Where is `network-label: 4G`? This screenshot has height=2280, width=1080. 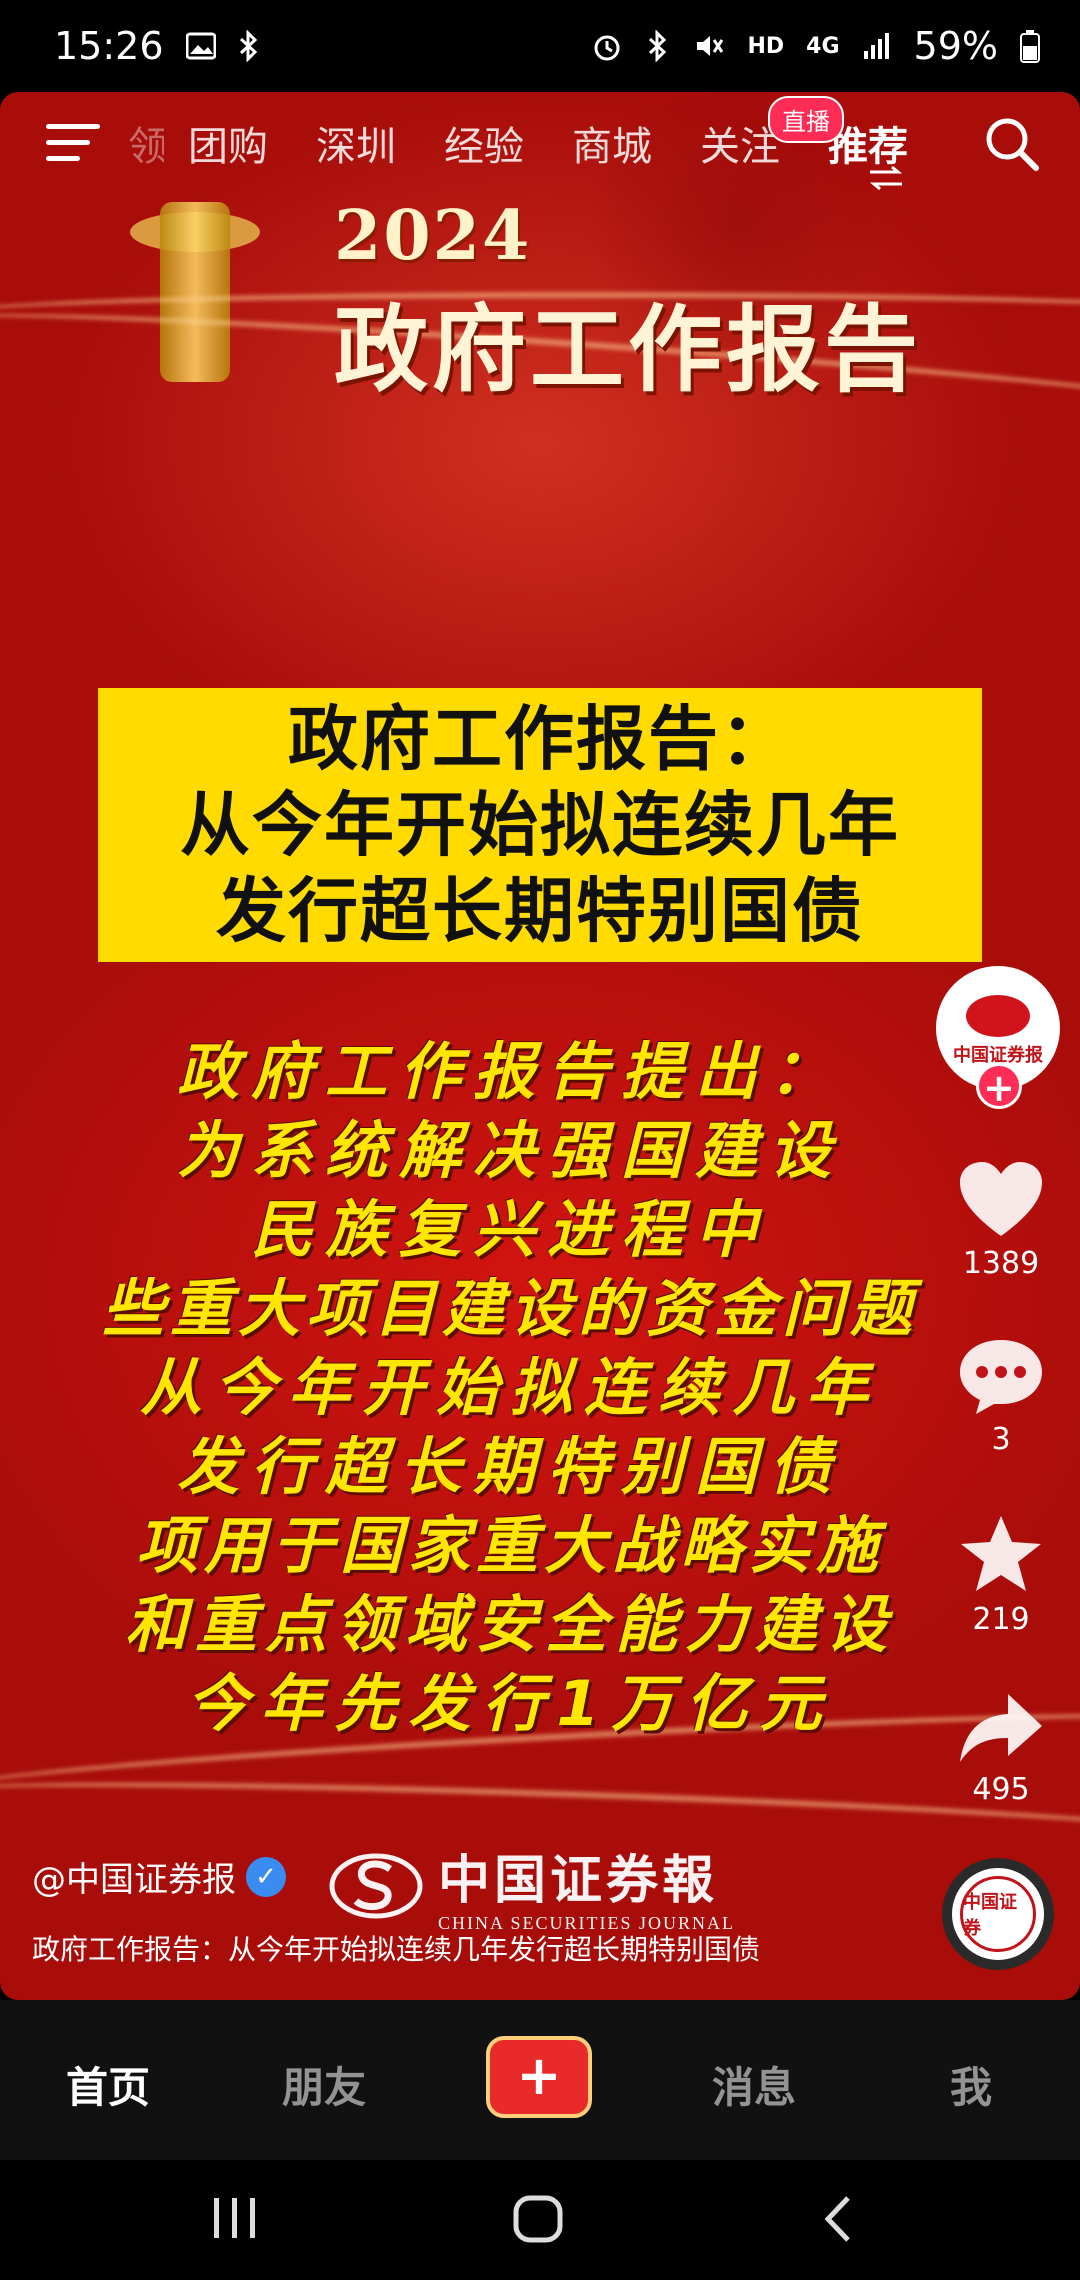
network-label: 4G is located at coordinates (823, 46).